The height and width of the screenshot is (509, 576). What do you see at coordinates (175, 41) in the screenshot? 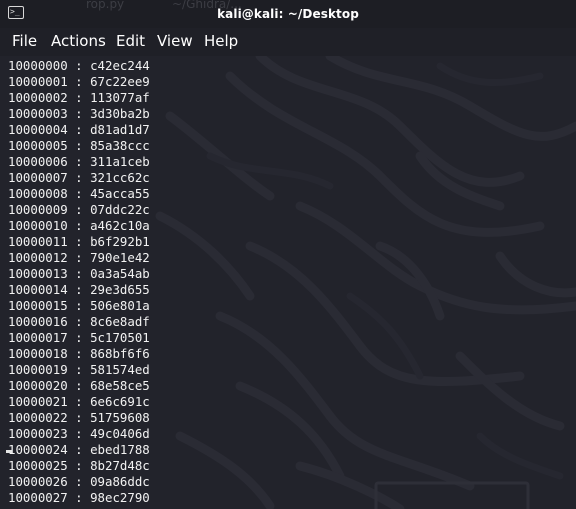
I see `menu-view: View` at bounding box center [175, 41].